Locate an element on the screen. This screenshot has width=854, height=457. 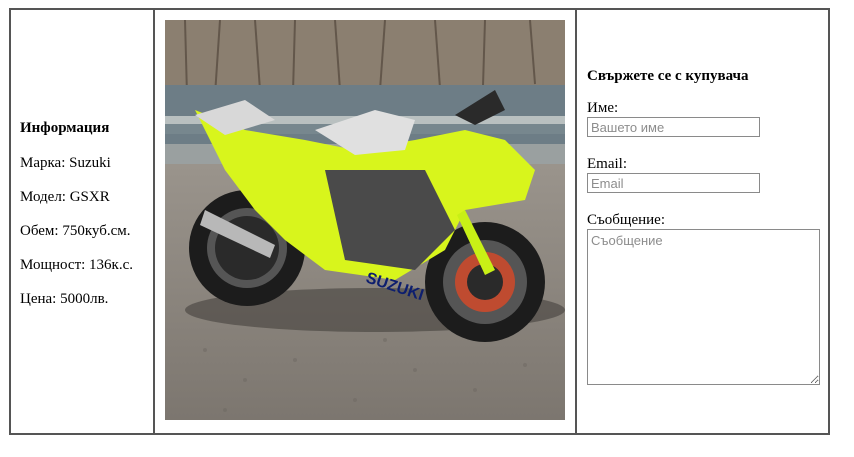
contact-heading: Свържете се с купувача is located at coordinates (668, 76).